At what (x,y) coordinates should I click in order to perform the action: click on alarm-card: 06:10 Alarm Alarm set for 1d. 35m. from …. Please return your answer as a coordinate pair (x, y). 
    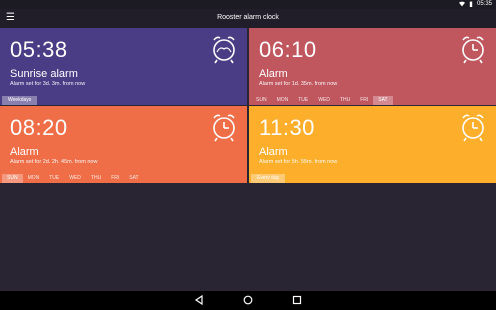
    Looking at the image, I should click on (372, 66).